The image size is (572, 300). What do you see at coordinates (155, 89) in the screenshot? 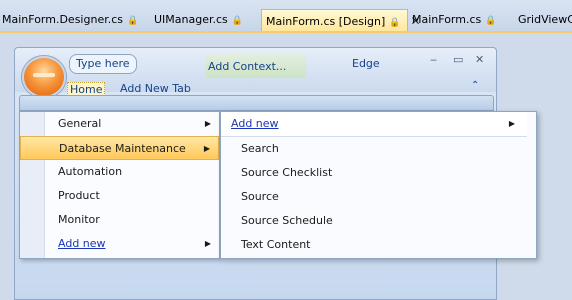
I see `ribbon-tab-add-new: Add New Tab` at bounding box center [155, 89].